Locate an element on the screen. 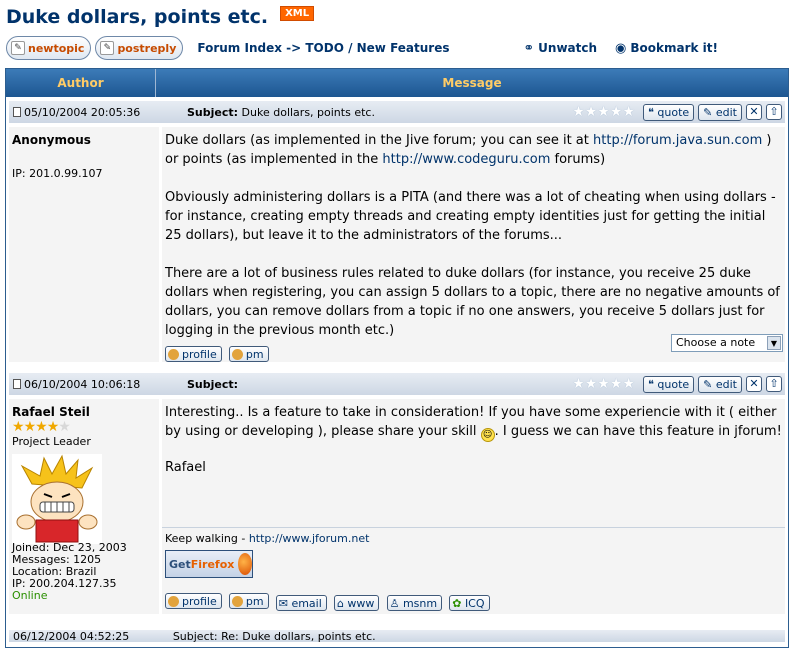 The width and height of the screenshot is (794, 648). pm-label: pm is located at coordinates (254, 354).